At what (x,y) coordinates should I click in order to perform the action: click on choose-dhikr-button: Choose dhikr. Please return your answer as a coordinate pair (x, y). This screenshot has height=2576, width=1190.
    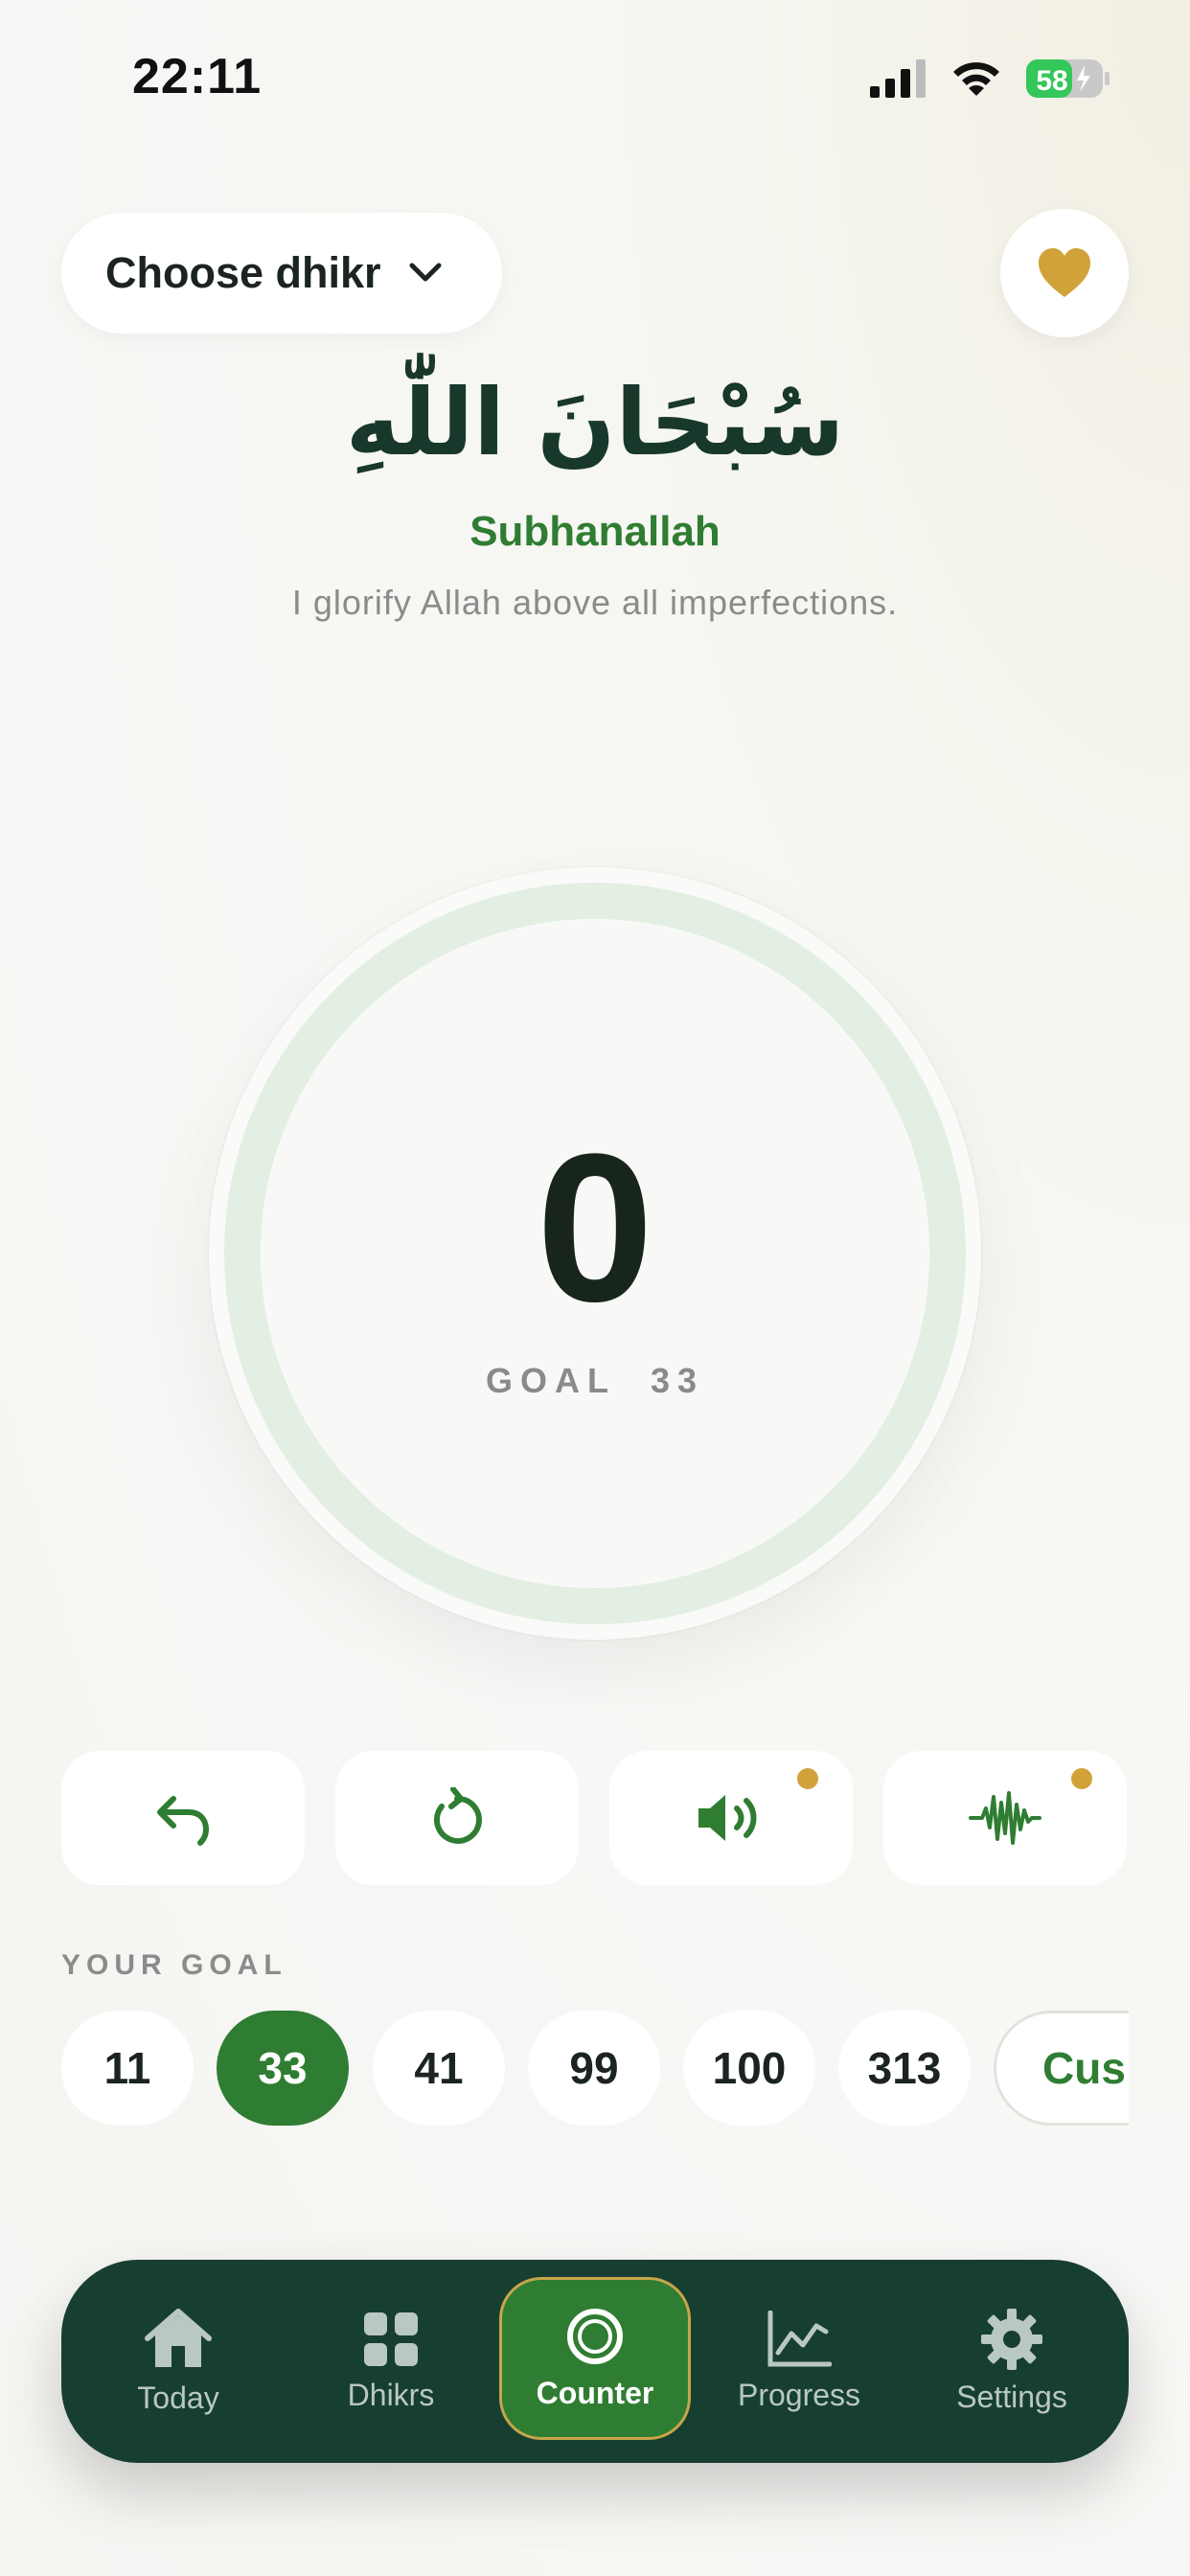
    Looking at the image, I should click on (281, 273).